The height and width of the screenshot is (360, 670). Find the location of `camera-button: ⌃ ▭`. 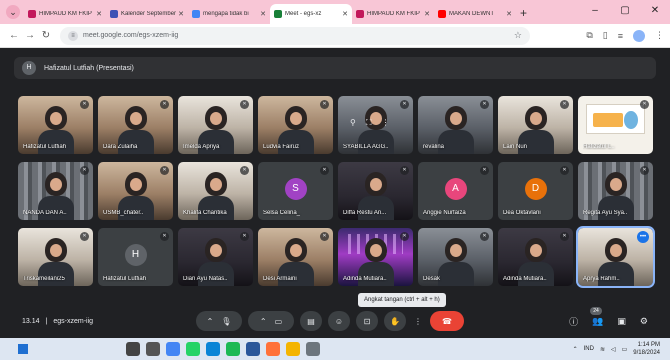

camera-button: ⌃ ▭ is located at coordinates (271, 321).